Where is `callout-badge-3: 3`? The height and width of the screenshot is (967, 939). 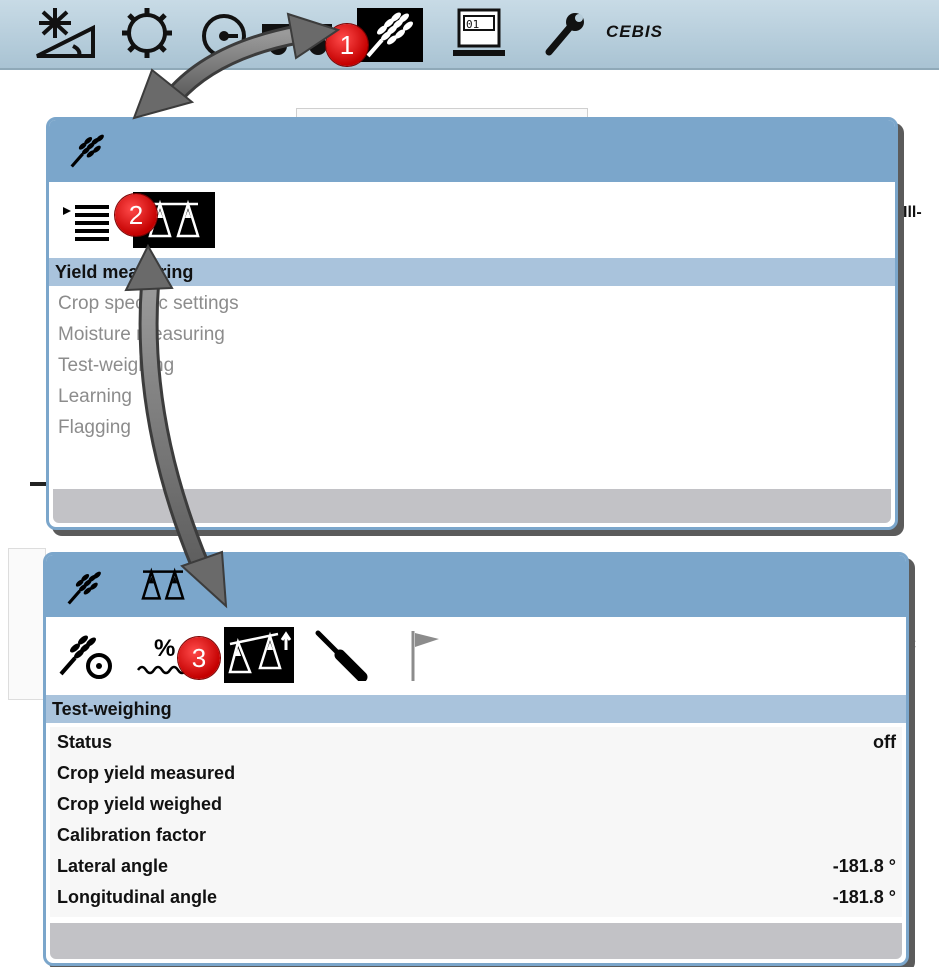
callout-badge-3: 3 is located at coordinates (199, 658).